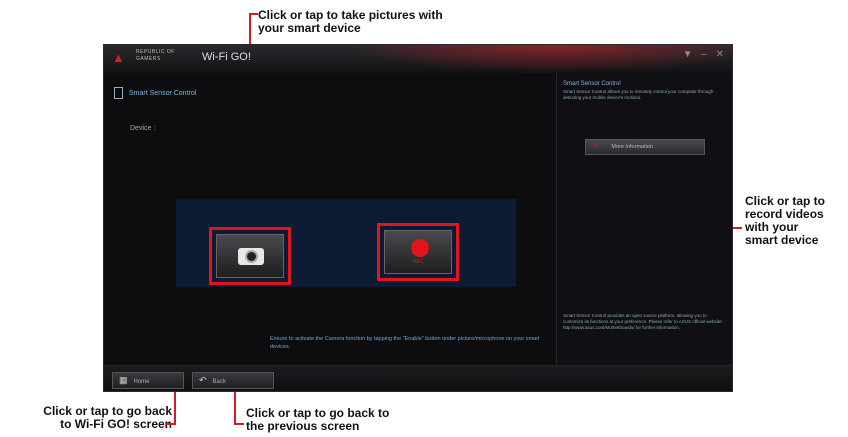 Image resolution: width=848 pixels, height=437 pixels. I want to click on back-arrow-icon: ↶, so click(203, 380).